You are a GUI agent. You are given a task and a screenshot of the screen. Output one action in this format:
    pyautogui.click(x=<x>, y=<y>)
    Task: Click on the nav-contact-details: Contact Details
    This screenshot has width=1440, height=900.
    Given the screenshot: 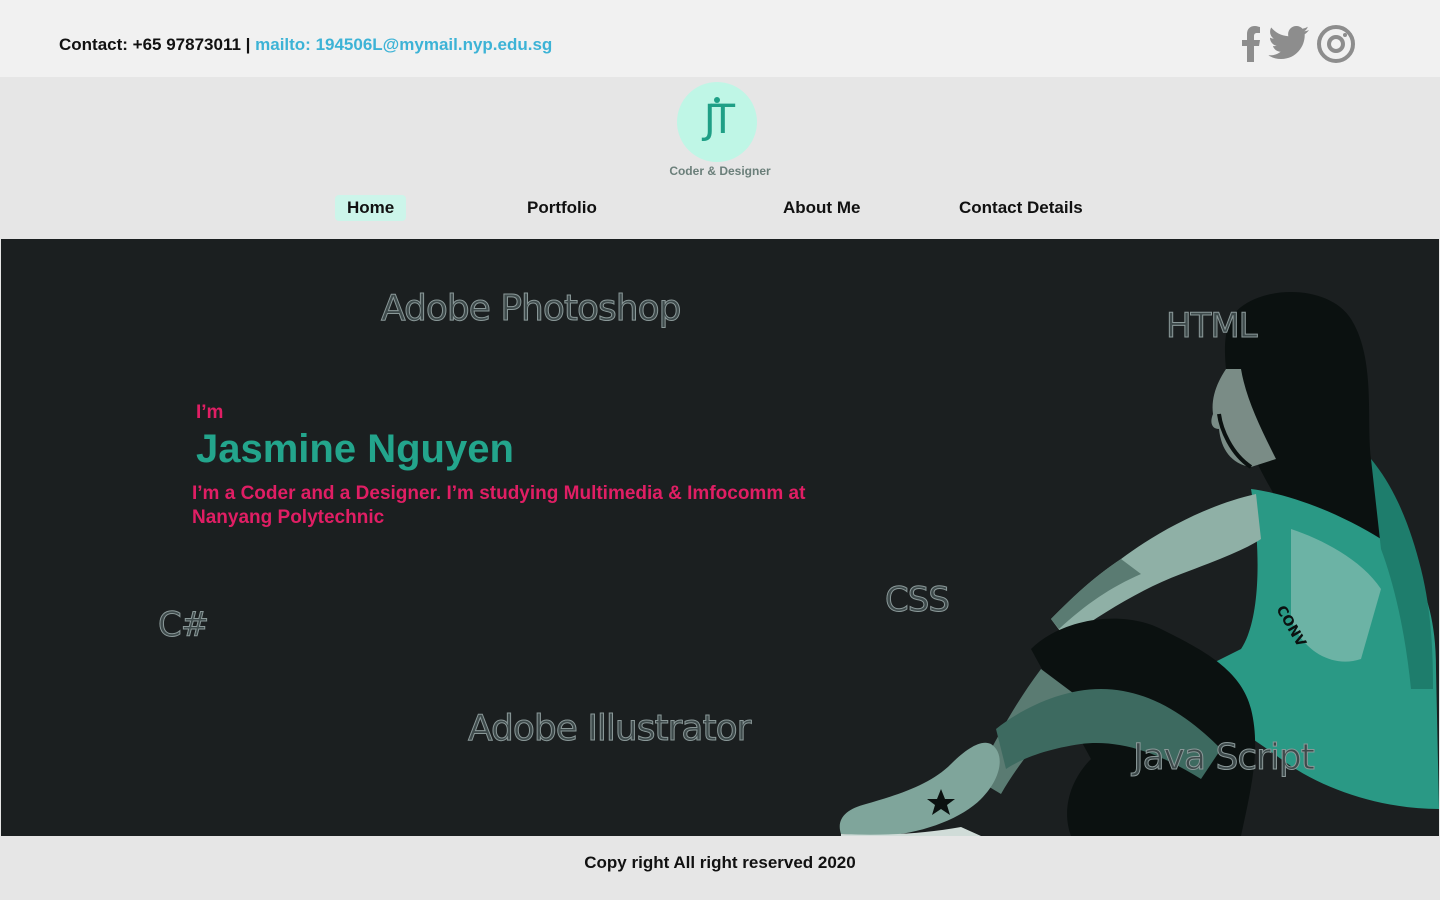 What is the action you would take?
    pyautogui.click(x=1021, y=208)
    